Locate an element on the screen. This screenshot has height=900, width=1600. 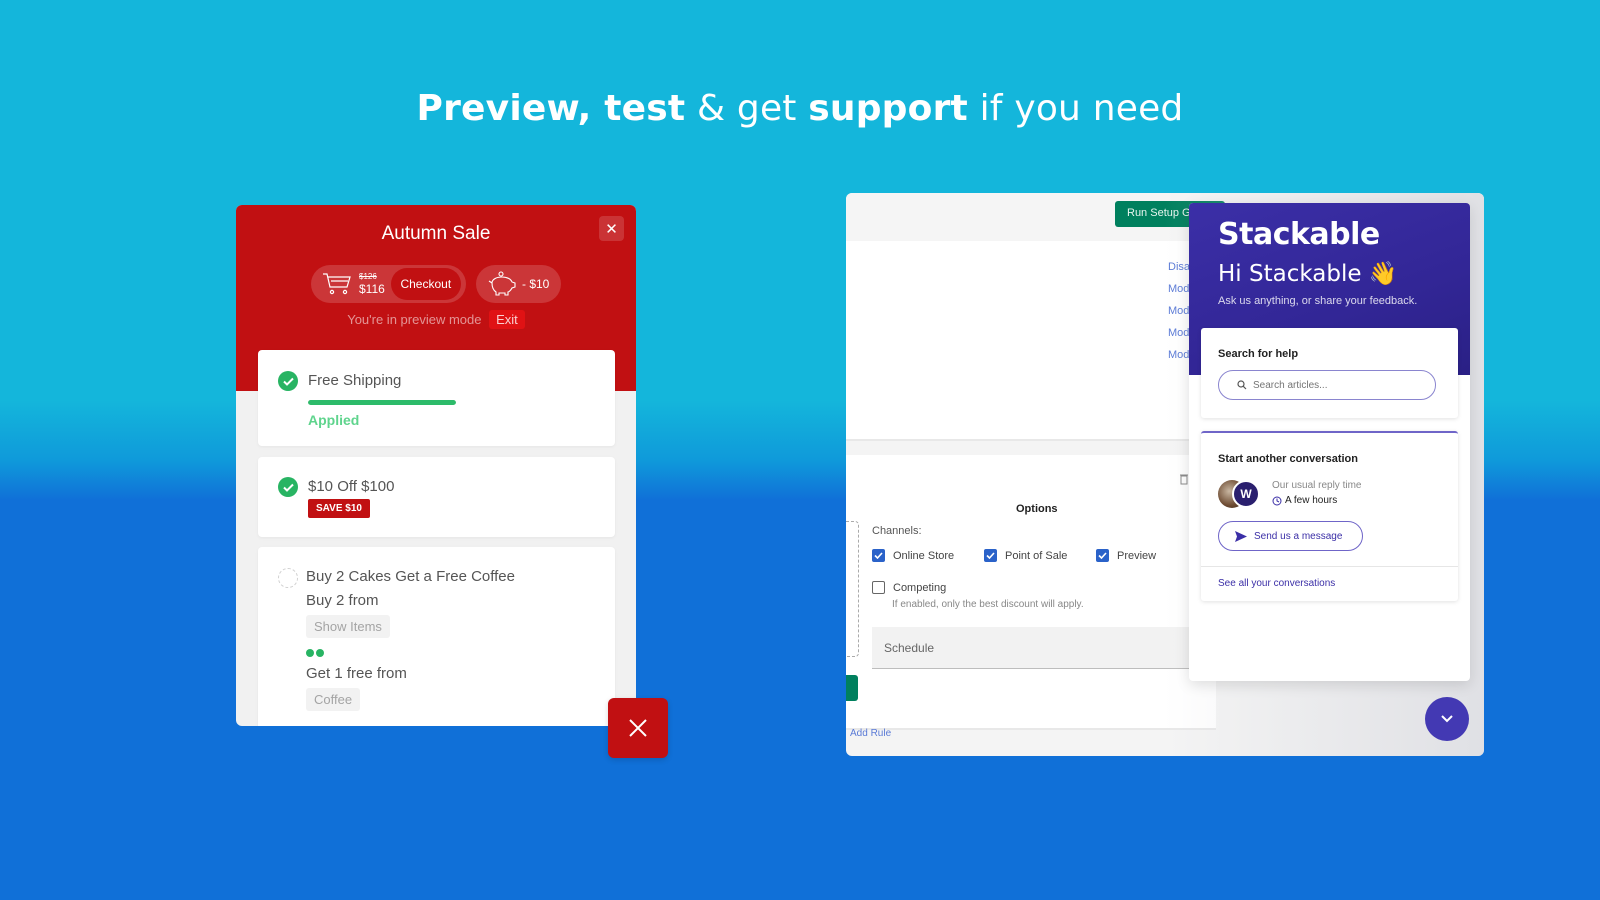
checkbox-unchecked-icon is located at coordinates (878, 587).